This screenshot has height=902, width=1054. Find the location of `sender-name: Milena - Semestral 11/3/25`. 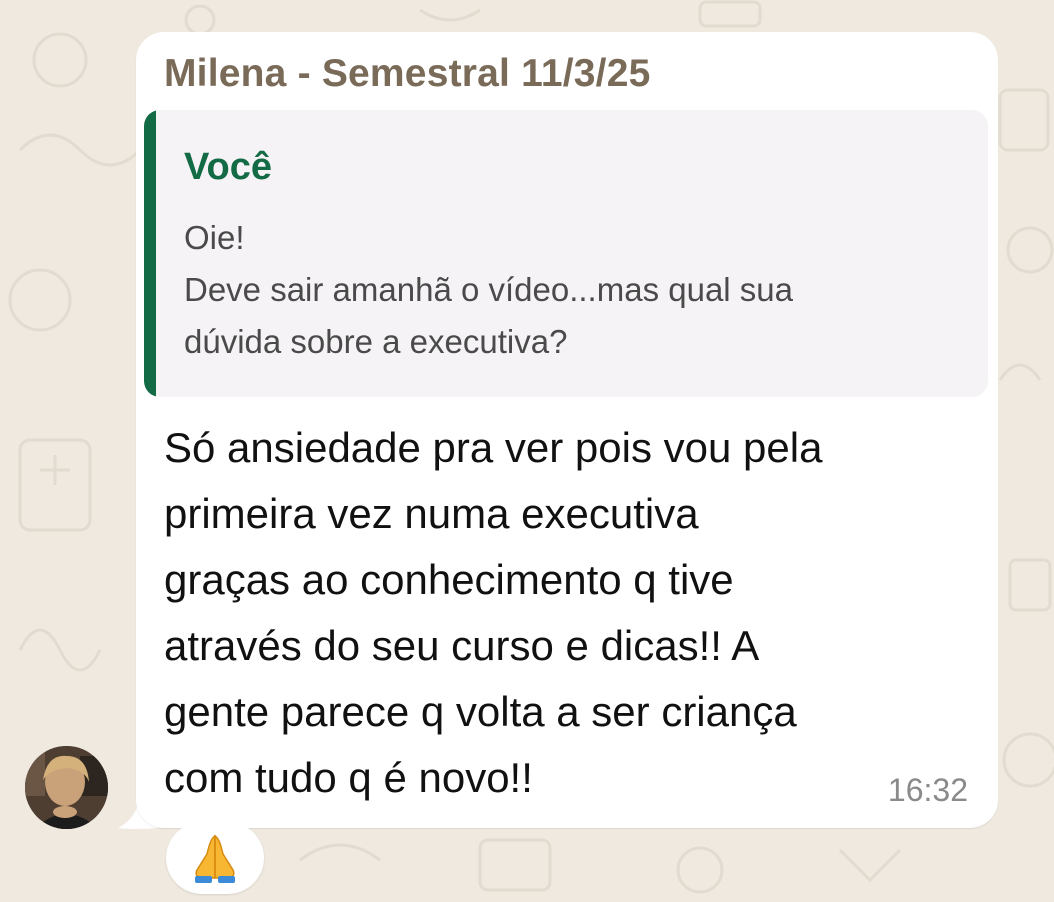

sender-name: Milena - Semestral 11/3/25 is located at coordinates (407, 74).